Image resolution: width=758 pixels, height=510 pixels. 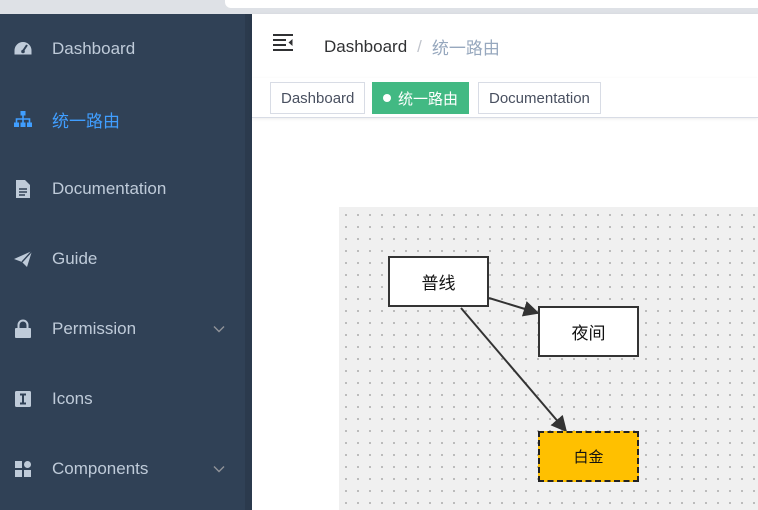 I want to click on breadcrumb-current: 统一路由, so click(x=465, y=48).